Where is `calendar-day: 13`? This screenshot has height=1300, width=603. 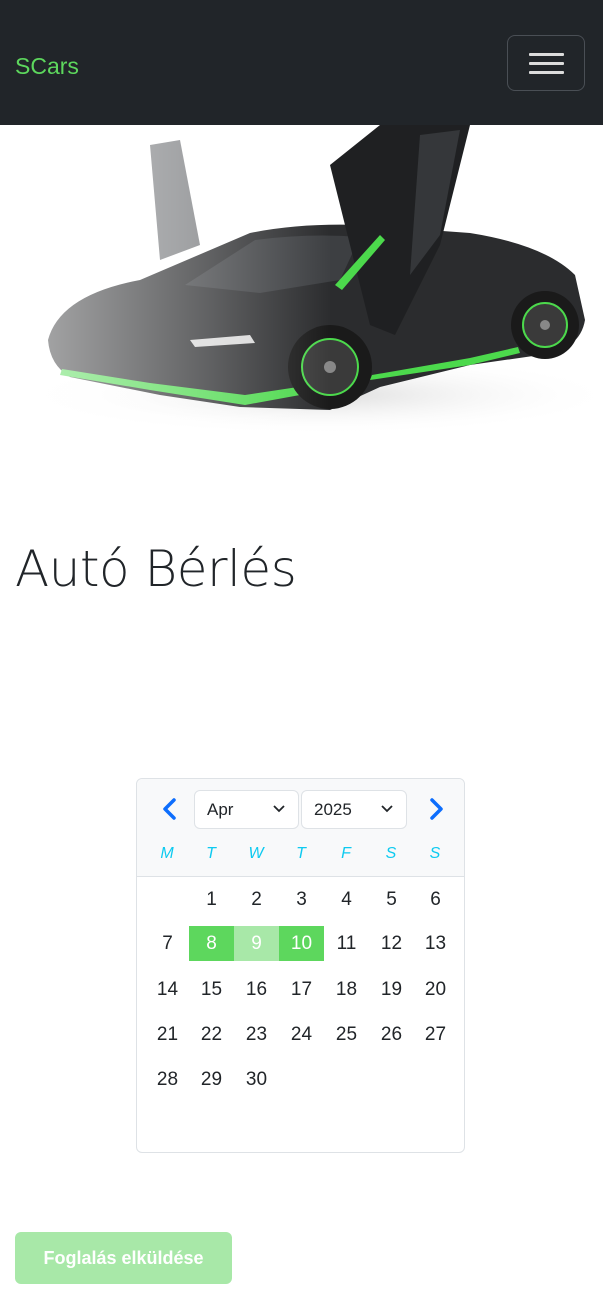 calendar-day: 13 is located at coordinates (435, 943).